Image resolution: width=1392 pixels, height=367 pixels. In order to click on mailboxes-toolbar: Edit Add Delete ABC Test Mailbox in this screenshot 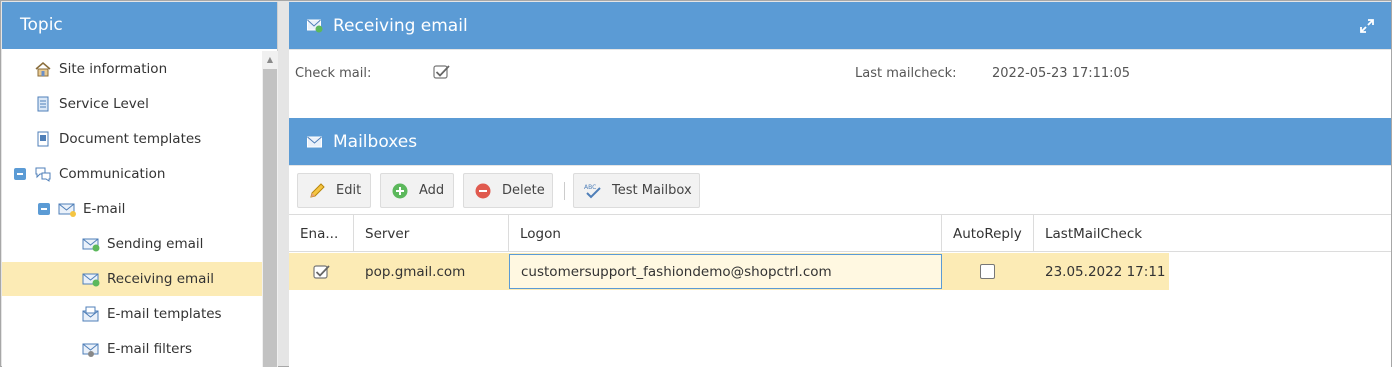, I will do `click(840, 190)`.